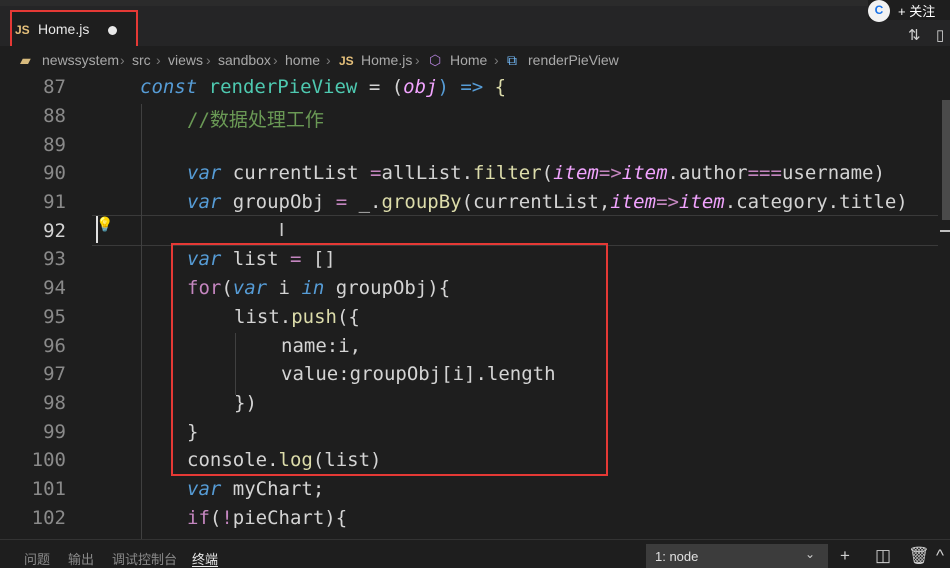 This screenshot has height=568, width=950. Describe the element at coordinates (64, 29) in the screenshot. I see `tab-filename: Home.js` at that location.